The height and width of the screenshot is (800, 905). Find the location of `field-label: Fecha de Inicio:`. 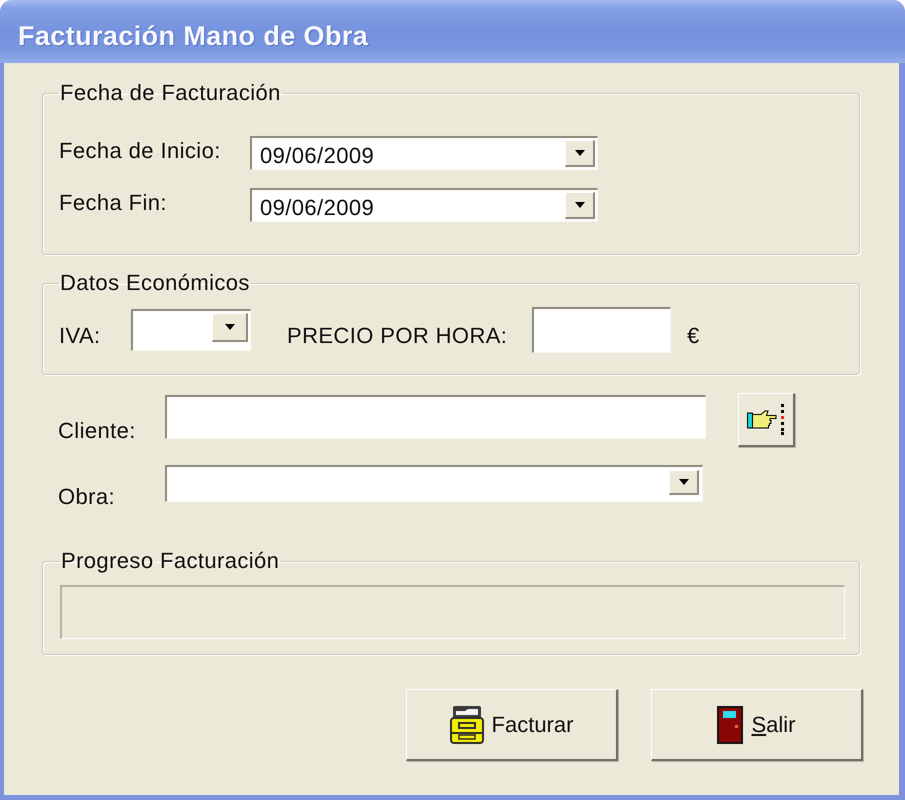

field-label: Fecha de Inicio: is located at coordinates (140, 150).